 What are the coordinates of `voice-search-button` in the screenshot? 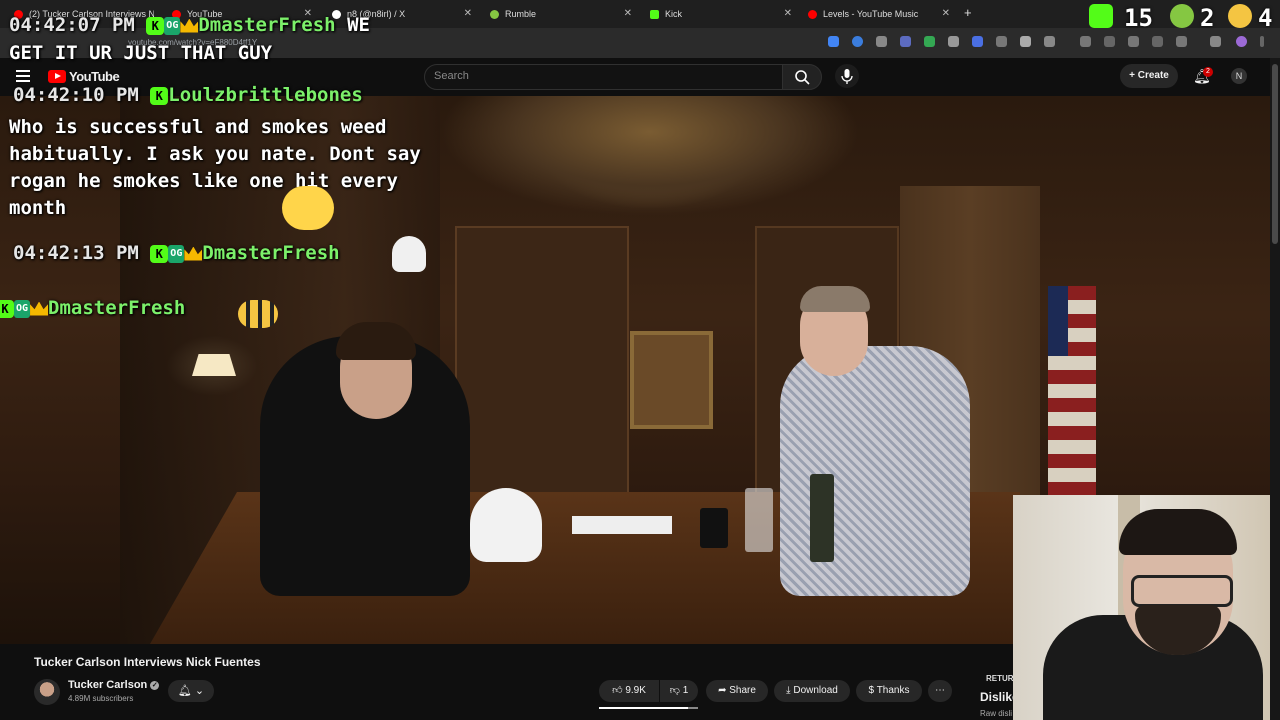 It's located at (847, 76).